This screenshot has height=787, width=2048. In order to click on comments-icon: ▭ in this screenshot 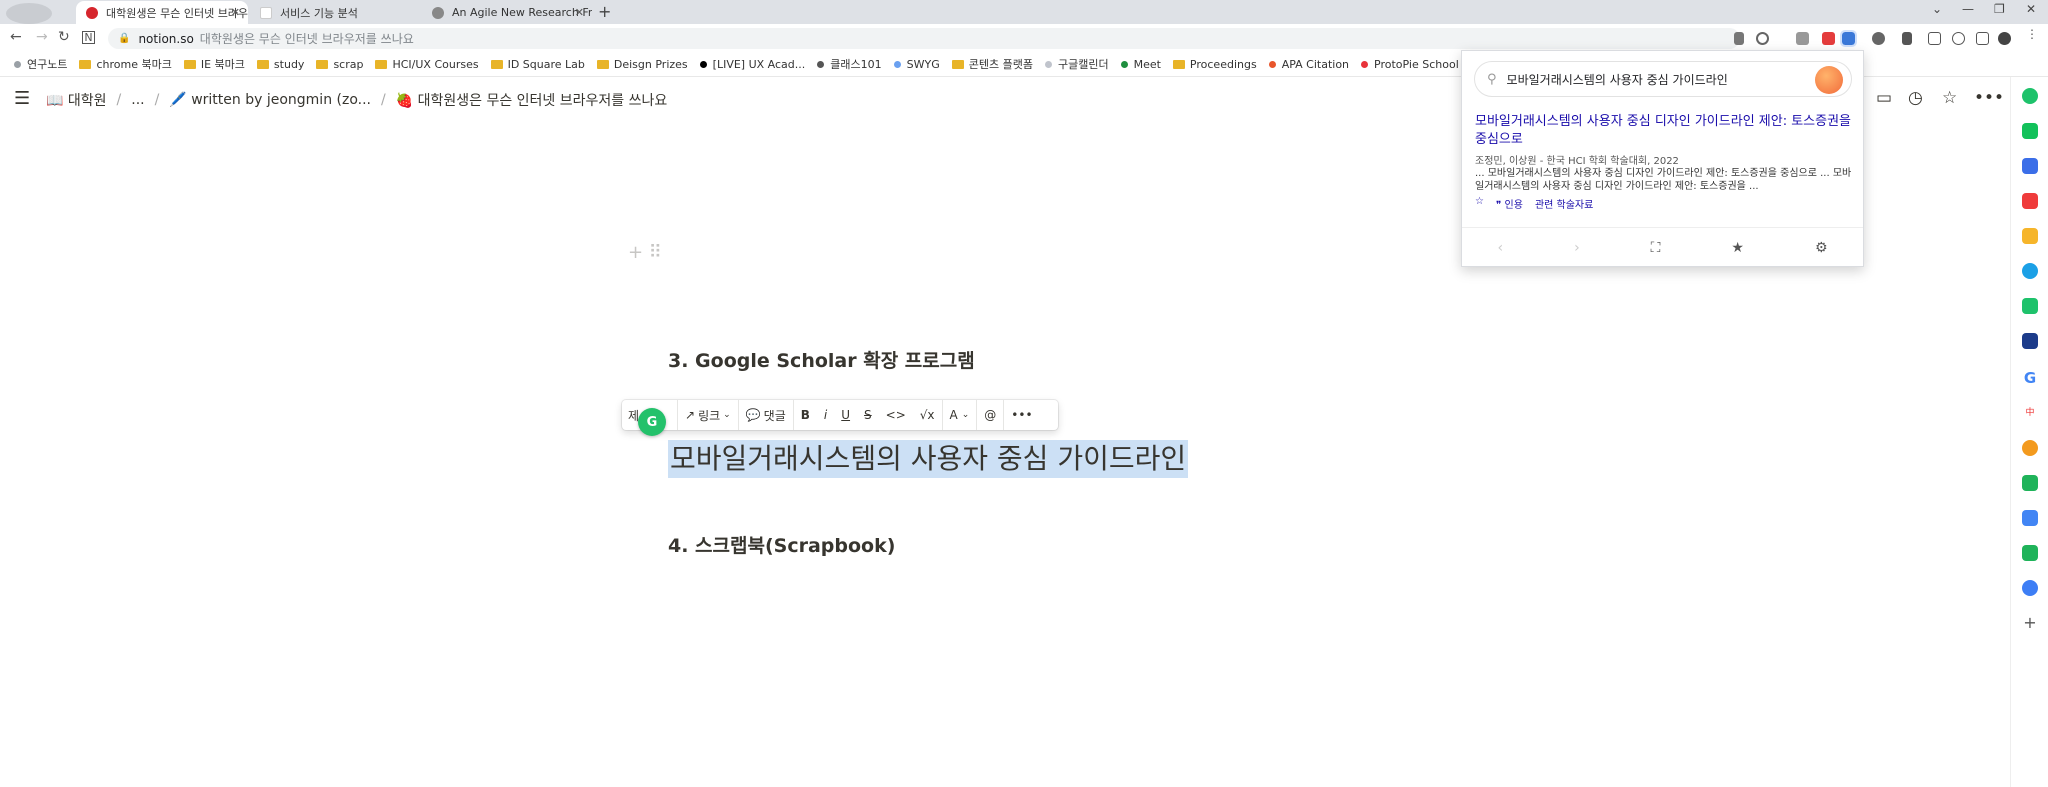, I will do `click(1884, 98)`.